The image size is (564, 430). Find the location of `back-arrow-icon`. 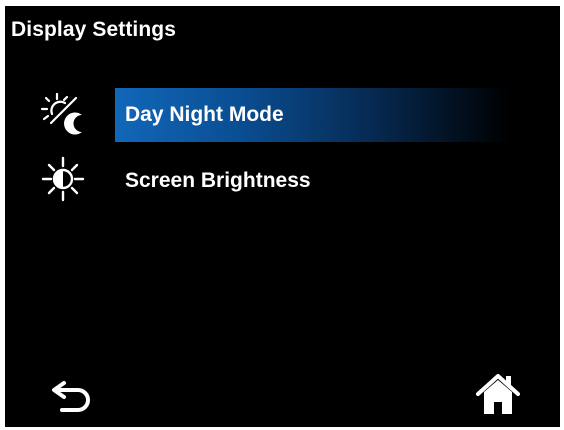

back-arrow-icon is located at coordinates (71, 396).